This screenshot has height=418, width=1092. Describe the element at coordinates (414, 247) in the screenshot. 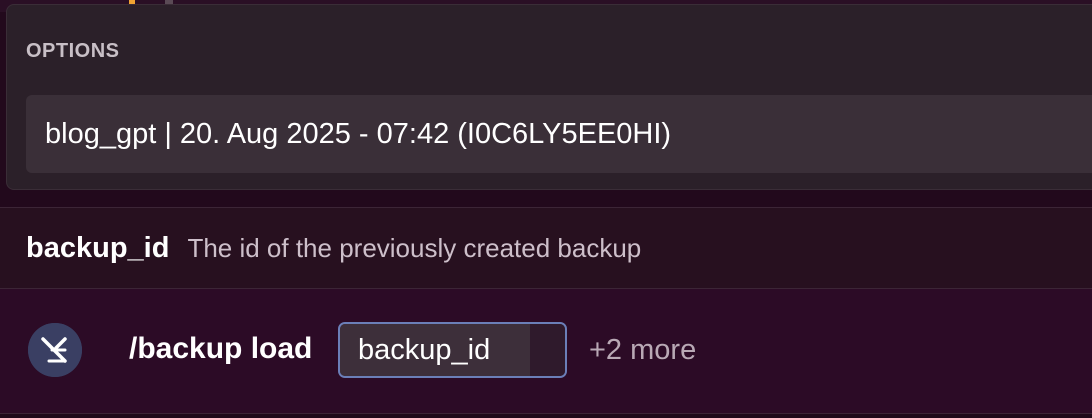

I see `parameter-description: The id of the previously created backup` at that location.